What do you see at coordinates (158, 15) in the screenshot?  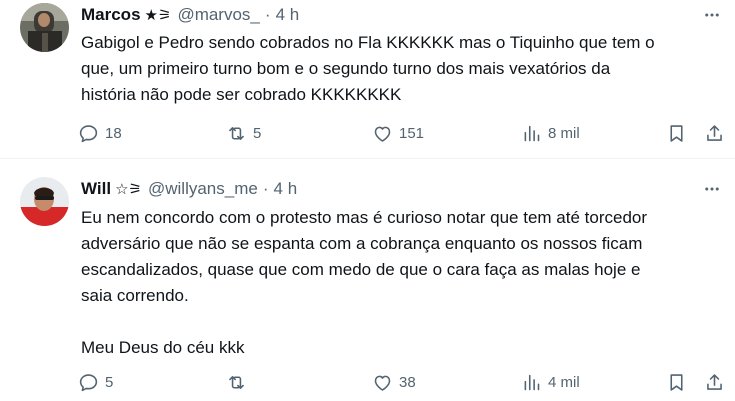 I see `name-emoji: ★⚞` at bounding box center [158, 15].